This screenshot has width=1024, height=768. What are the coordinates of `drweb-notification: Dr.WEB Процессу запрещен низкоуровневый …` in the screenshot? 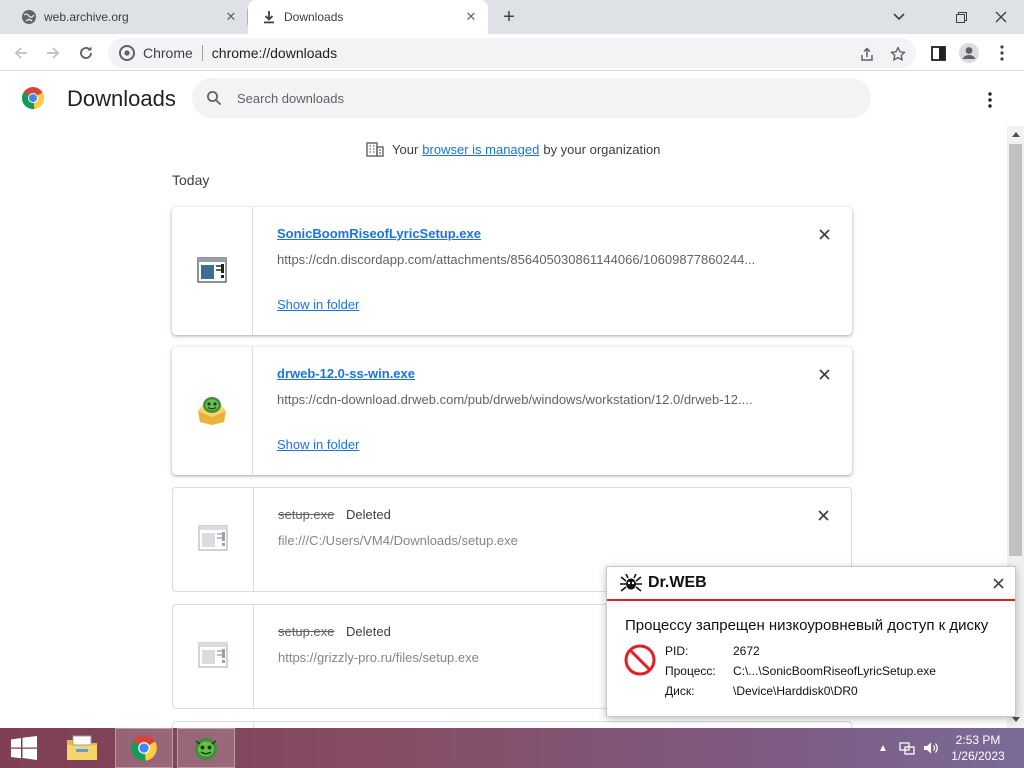 It's located at (811, 641).